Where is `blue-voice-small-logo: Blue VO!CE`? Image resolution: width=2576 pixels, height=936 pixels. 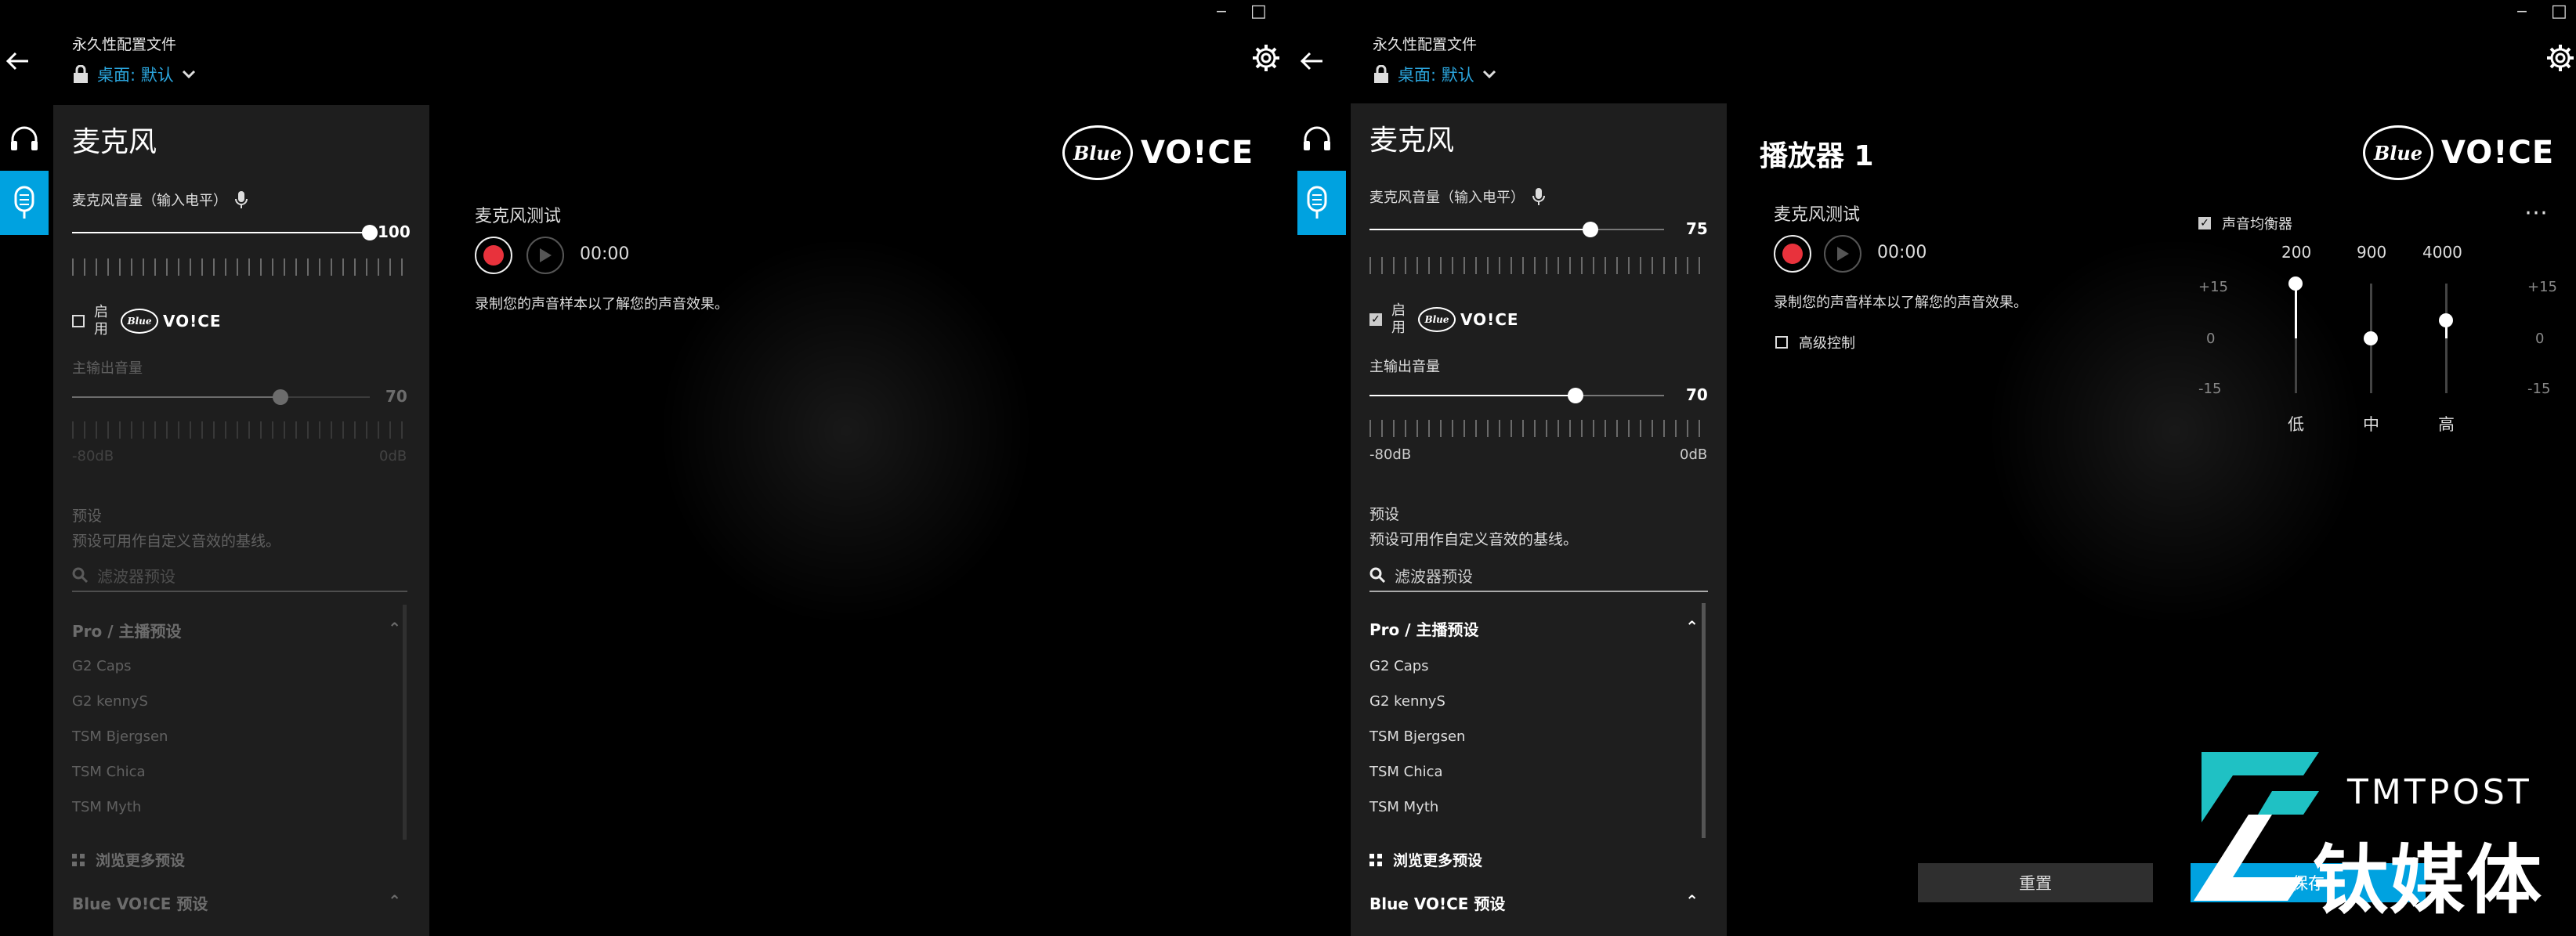
blue-voice-small-logo: Blue VO!CE is located at coordinates (1469, 319).